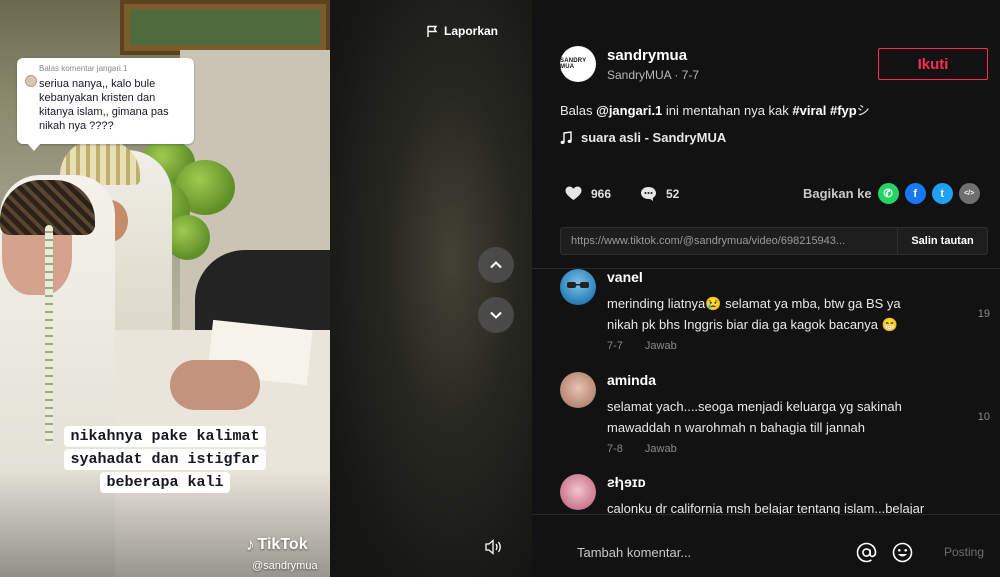 This screenshot has width=1000, height=577. What do you see at coordinates (573, 64) in the screenshot?
I see `avatar-logo-text: SANDRY MUA` at bounding box center [573, 64].